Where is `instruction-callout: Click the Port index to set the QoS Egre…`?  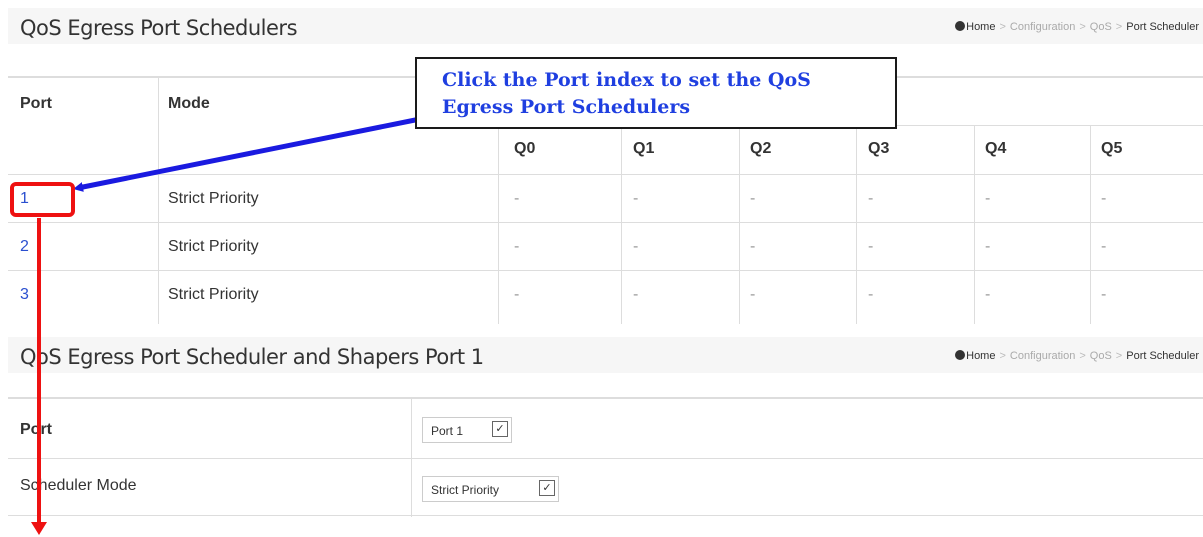
instruction-callout: Click the Port index to set the QoS Egre… is located at coordinates (656, 93).